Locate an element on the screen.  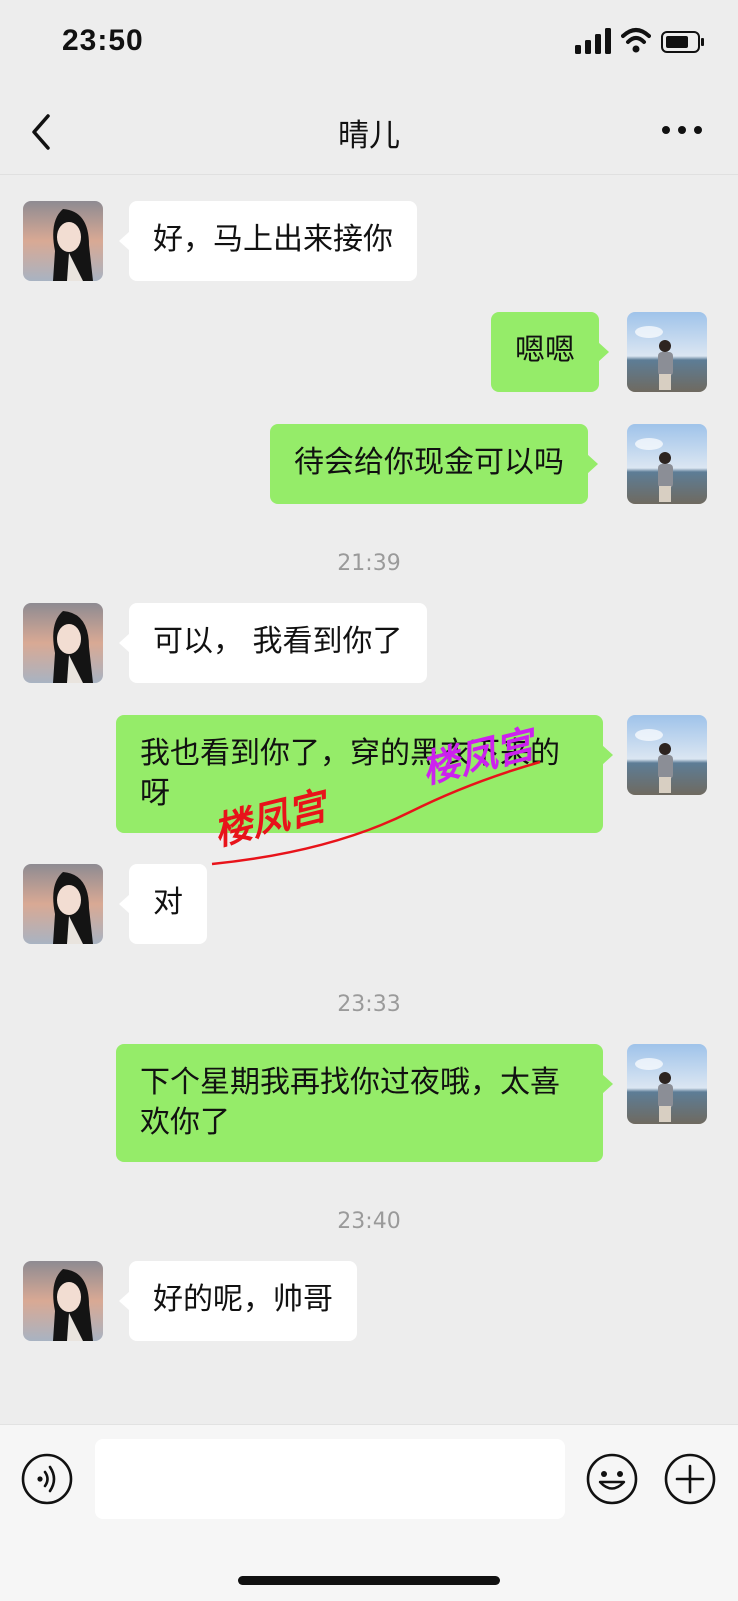
status-time: 23:50 is located at coordinates (103, 40).